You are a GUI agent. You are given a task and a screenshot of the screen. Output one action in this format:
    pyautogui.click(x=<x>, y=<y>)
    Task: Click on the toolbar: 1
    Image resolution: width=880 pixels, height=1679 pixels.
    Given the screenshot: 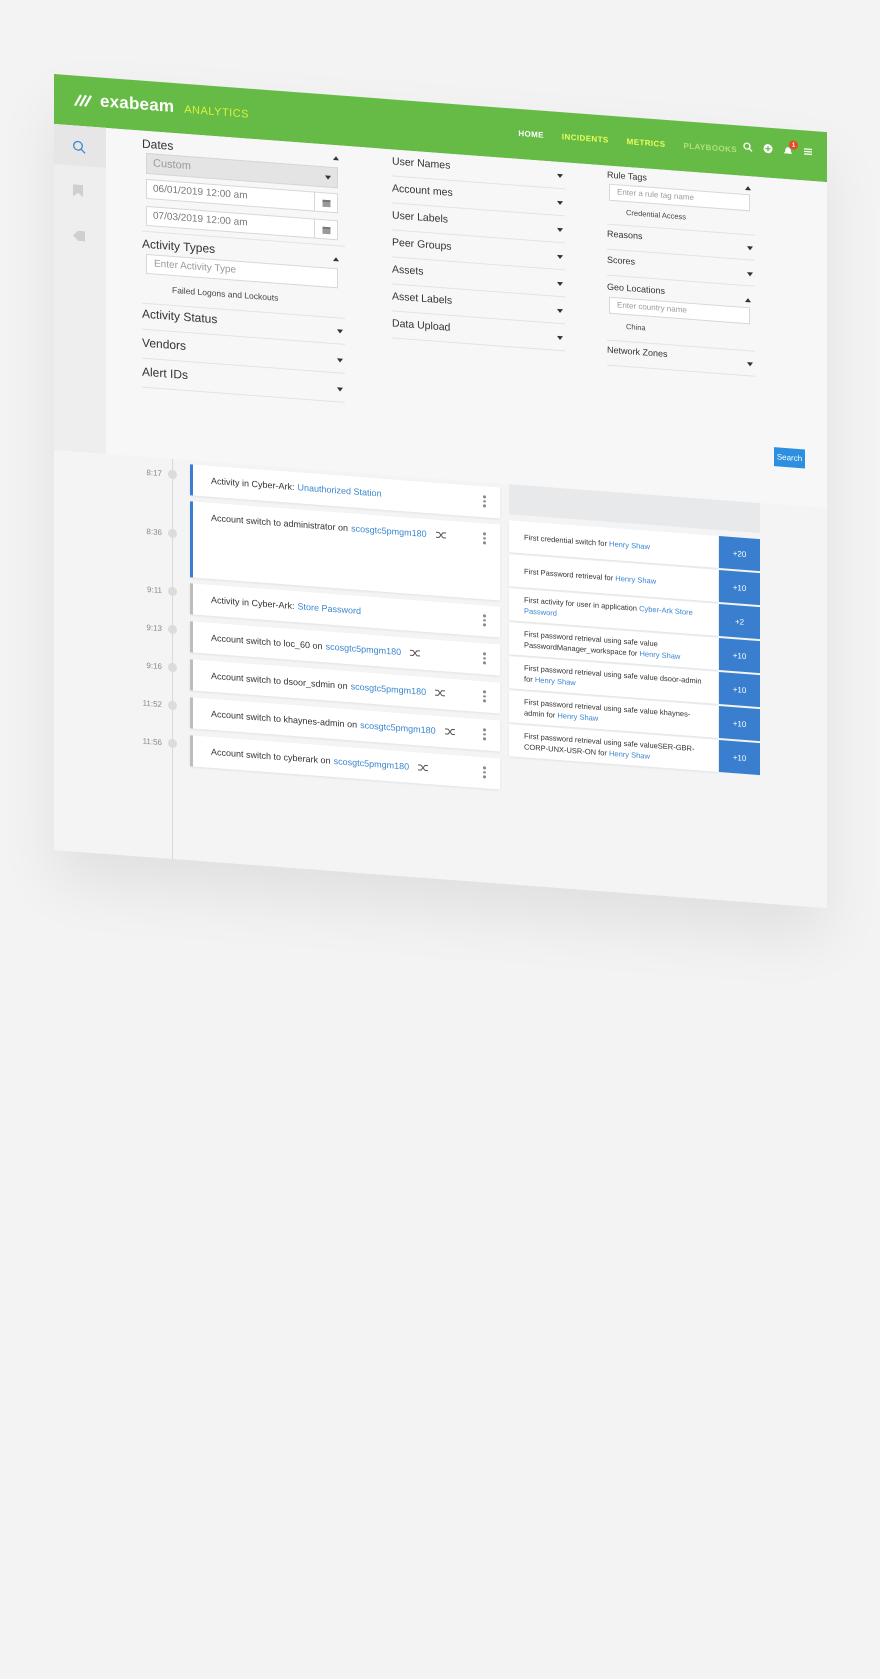 What is the action you would take?
    pyautogui.click(x=778, y=148)
    